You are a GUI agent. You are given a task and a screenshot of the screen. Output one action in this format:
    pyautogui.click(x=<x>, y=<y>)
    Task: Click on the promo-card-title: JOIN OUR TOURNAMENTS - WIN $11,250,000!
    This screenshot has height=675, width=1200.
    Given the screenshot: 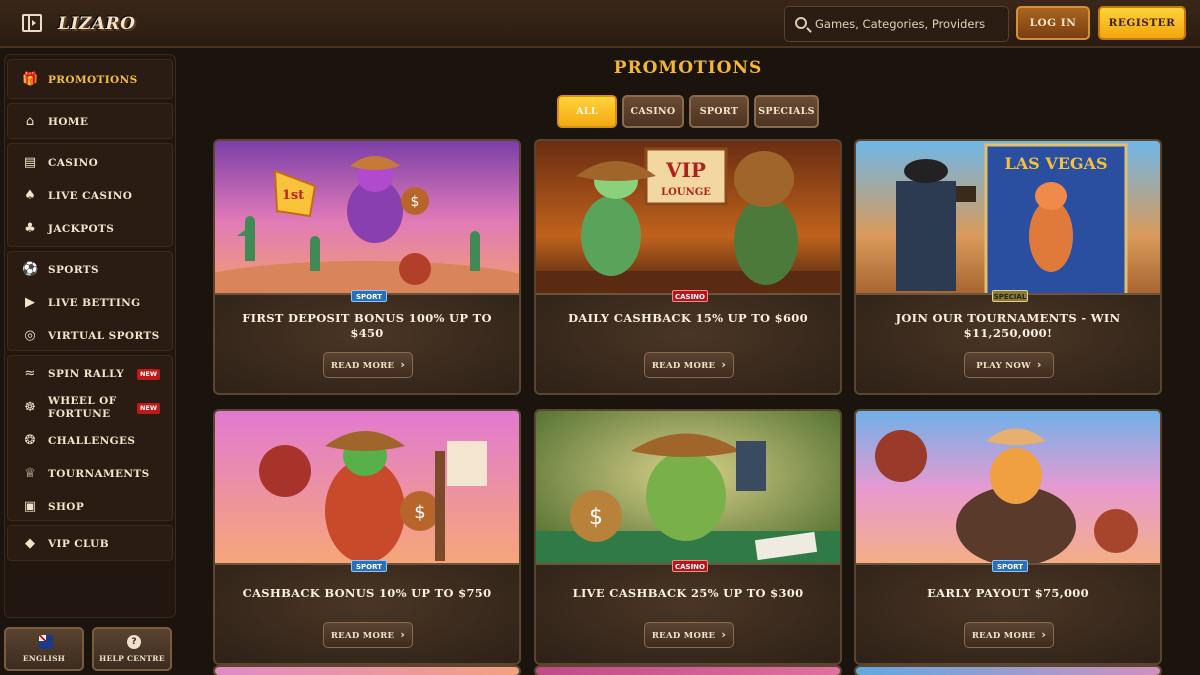 What is the action you would take?
    pyautogui.click(x=1008, y=325)
    